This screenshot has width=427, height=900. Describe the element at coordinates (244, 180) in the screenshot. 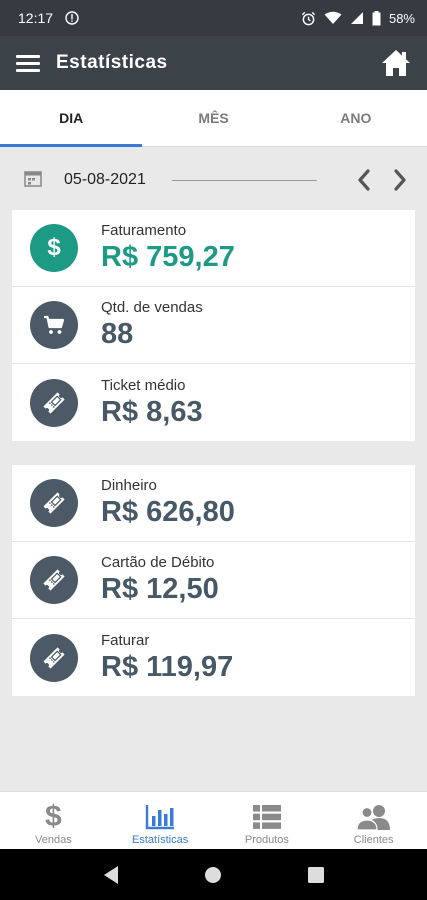

I see `date-divider` at that location.